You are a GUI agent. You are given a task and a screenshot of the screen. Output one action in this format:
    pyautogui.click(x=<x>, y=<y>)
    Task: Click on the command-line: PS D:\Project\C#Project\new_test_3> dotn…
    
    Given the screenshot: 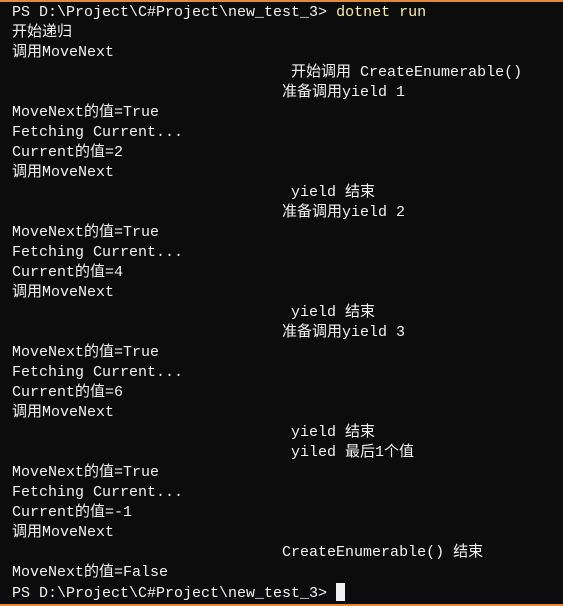 What is the action you would take?
    pyautogui.click(x=267, y=13)
    